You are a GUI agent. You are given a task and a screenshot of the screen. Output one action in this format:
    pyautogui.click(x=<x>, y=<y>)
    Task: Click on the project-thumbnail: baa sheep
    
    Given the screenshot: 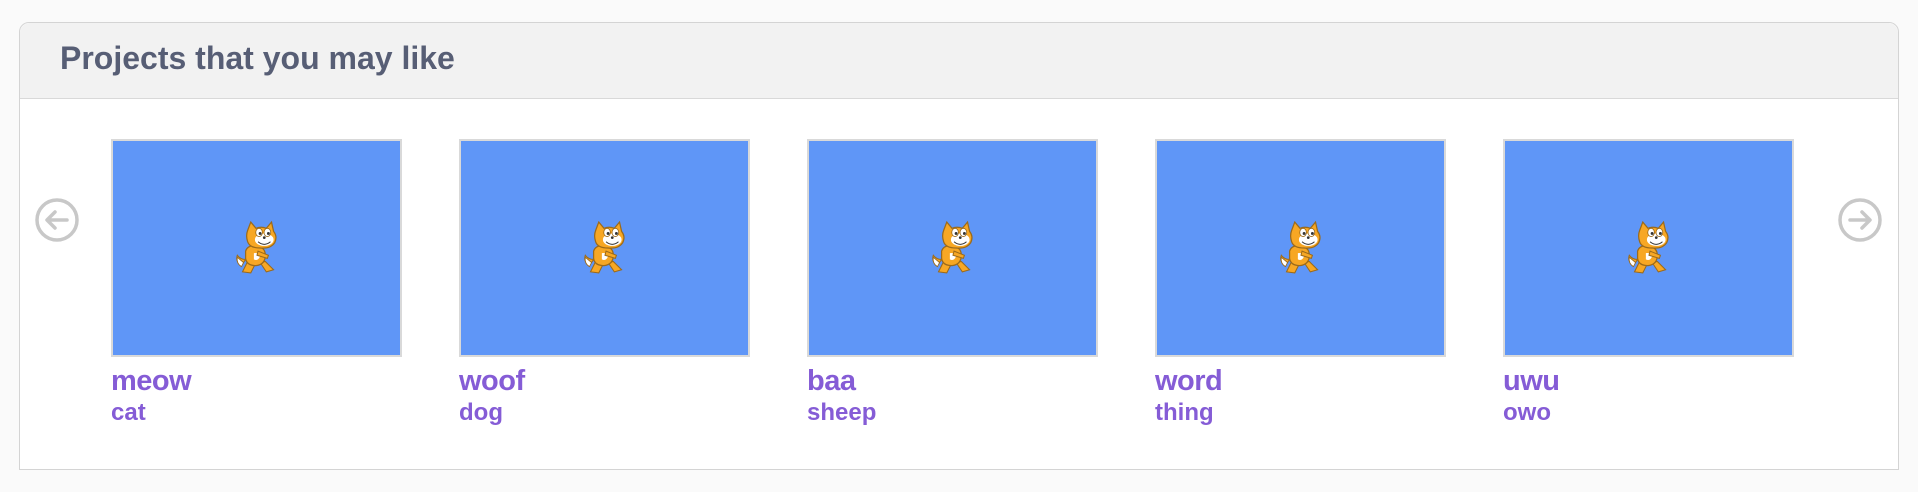 What is the action you would take?
    pyautogui.click(x=952, y=283)
    